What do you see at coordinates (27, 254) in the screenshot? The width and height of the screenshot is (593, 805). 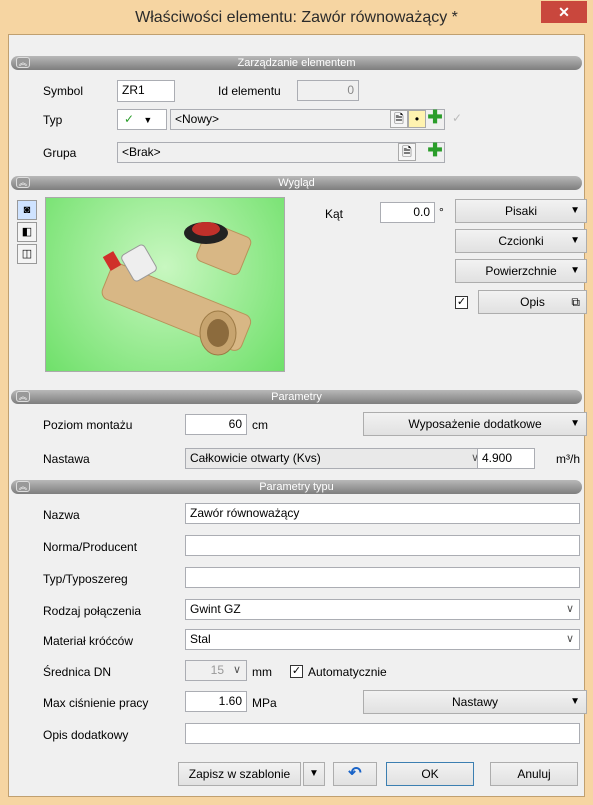 I see `view-box-tab-icon: ◫` at bounding box center [27, 254].